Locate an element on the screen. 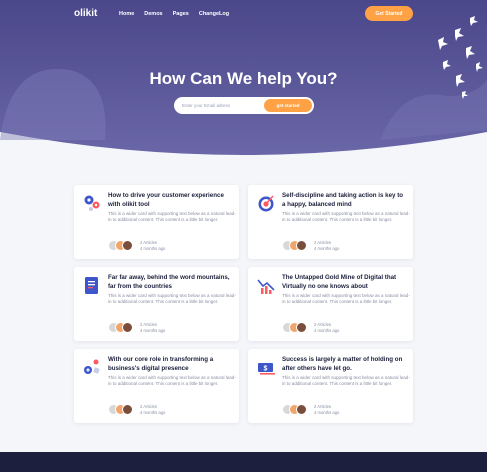  document-icon is located at coordinates (91, 285).